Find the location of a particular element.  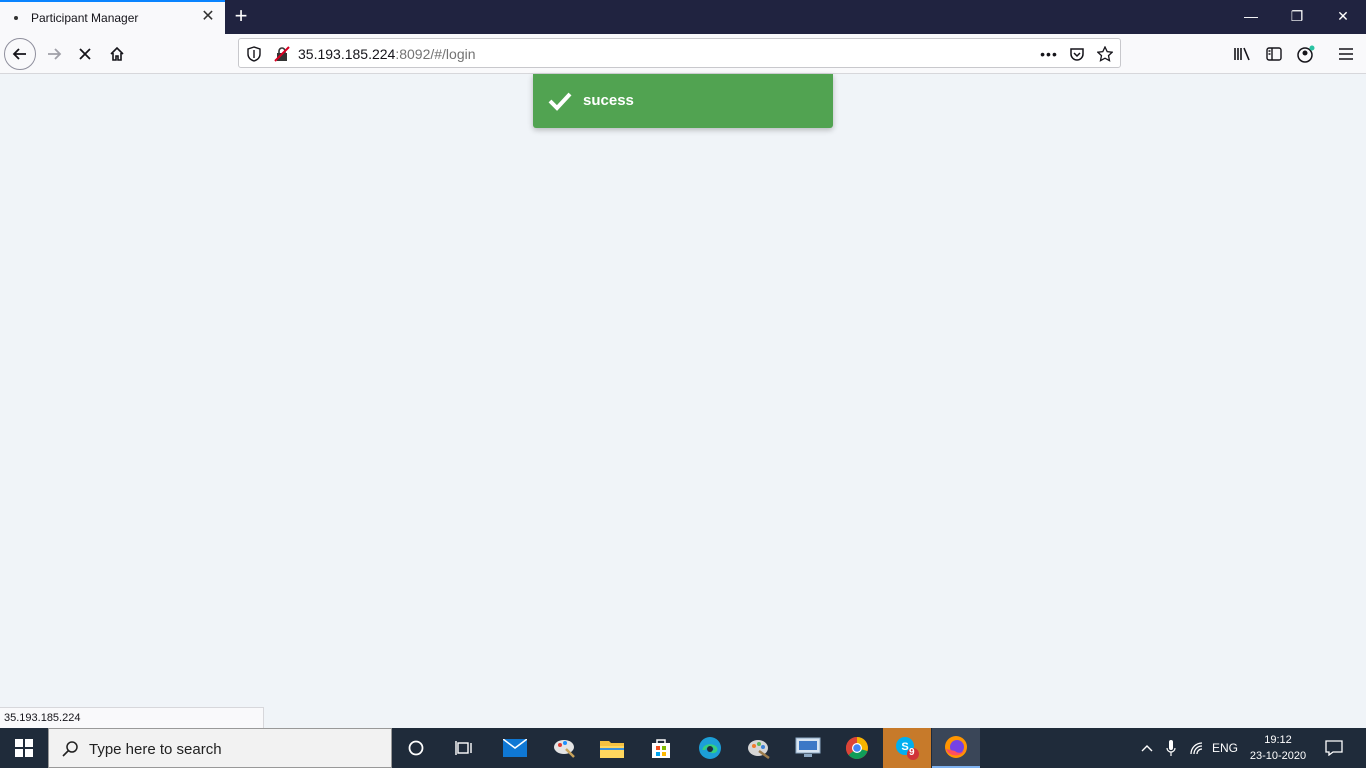

notification-icon is located at coordinates (1334, 748).